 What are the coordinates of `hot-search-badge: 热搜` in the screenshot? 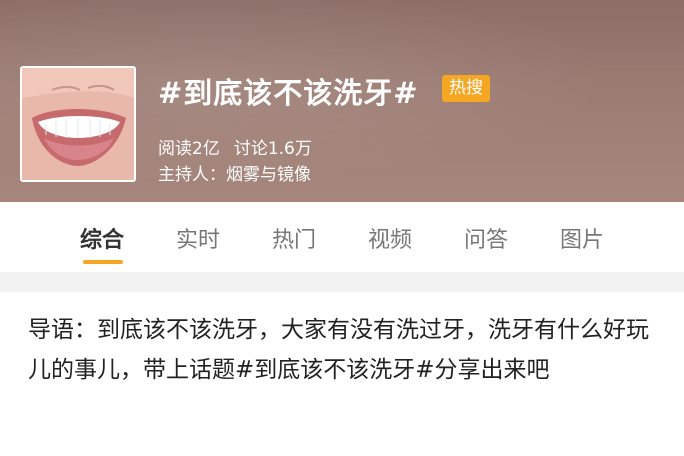 It's located at (466, 88).